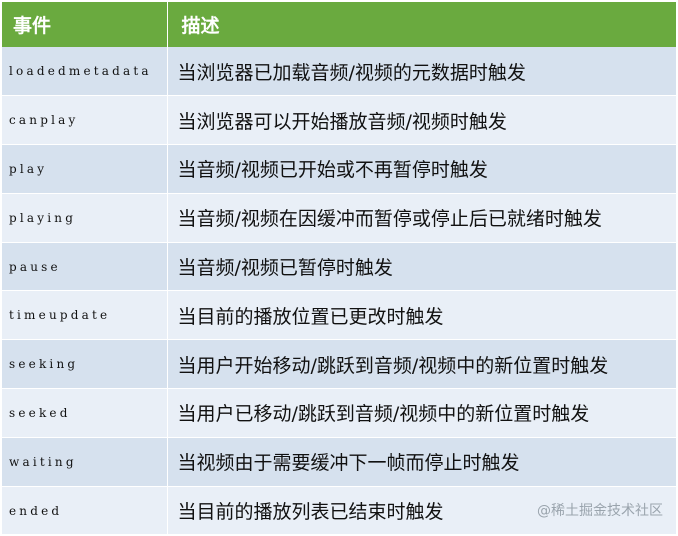  What do you see at coordinates (422, 24) in the screenshot?
I see `header-description: 描述` at bounding box center [422, 24].